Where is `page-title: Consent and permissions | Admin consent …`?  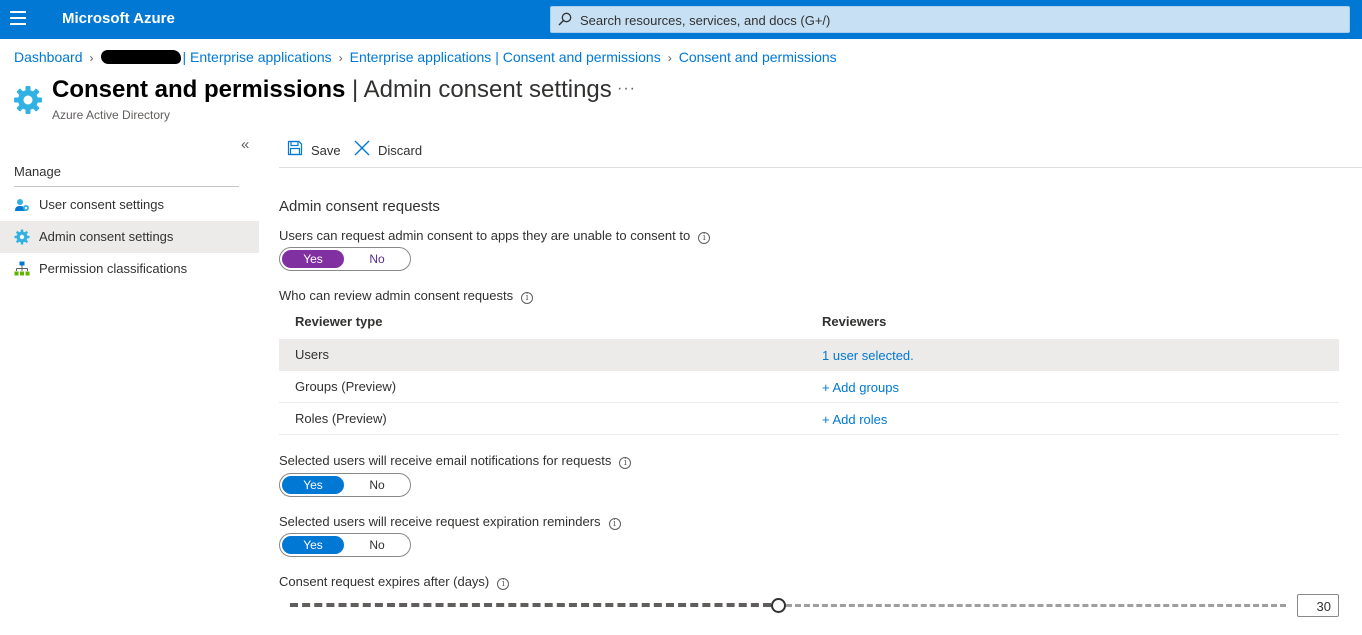
page-title: Consent and permissions | Admin consent … is located at coordinates (332, 89).